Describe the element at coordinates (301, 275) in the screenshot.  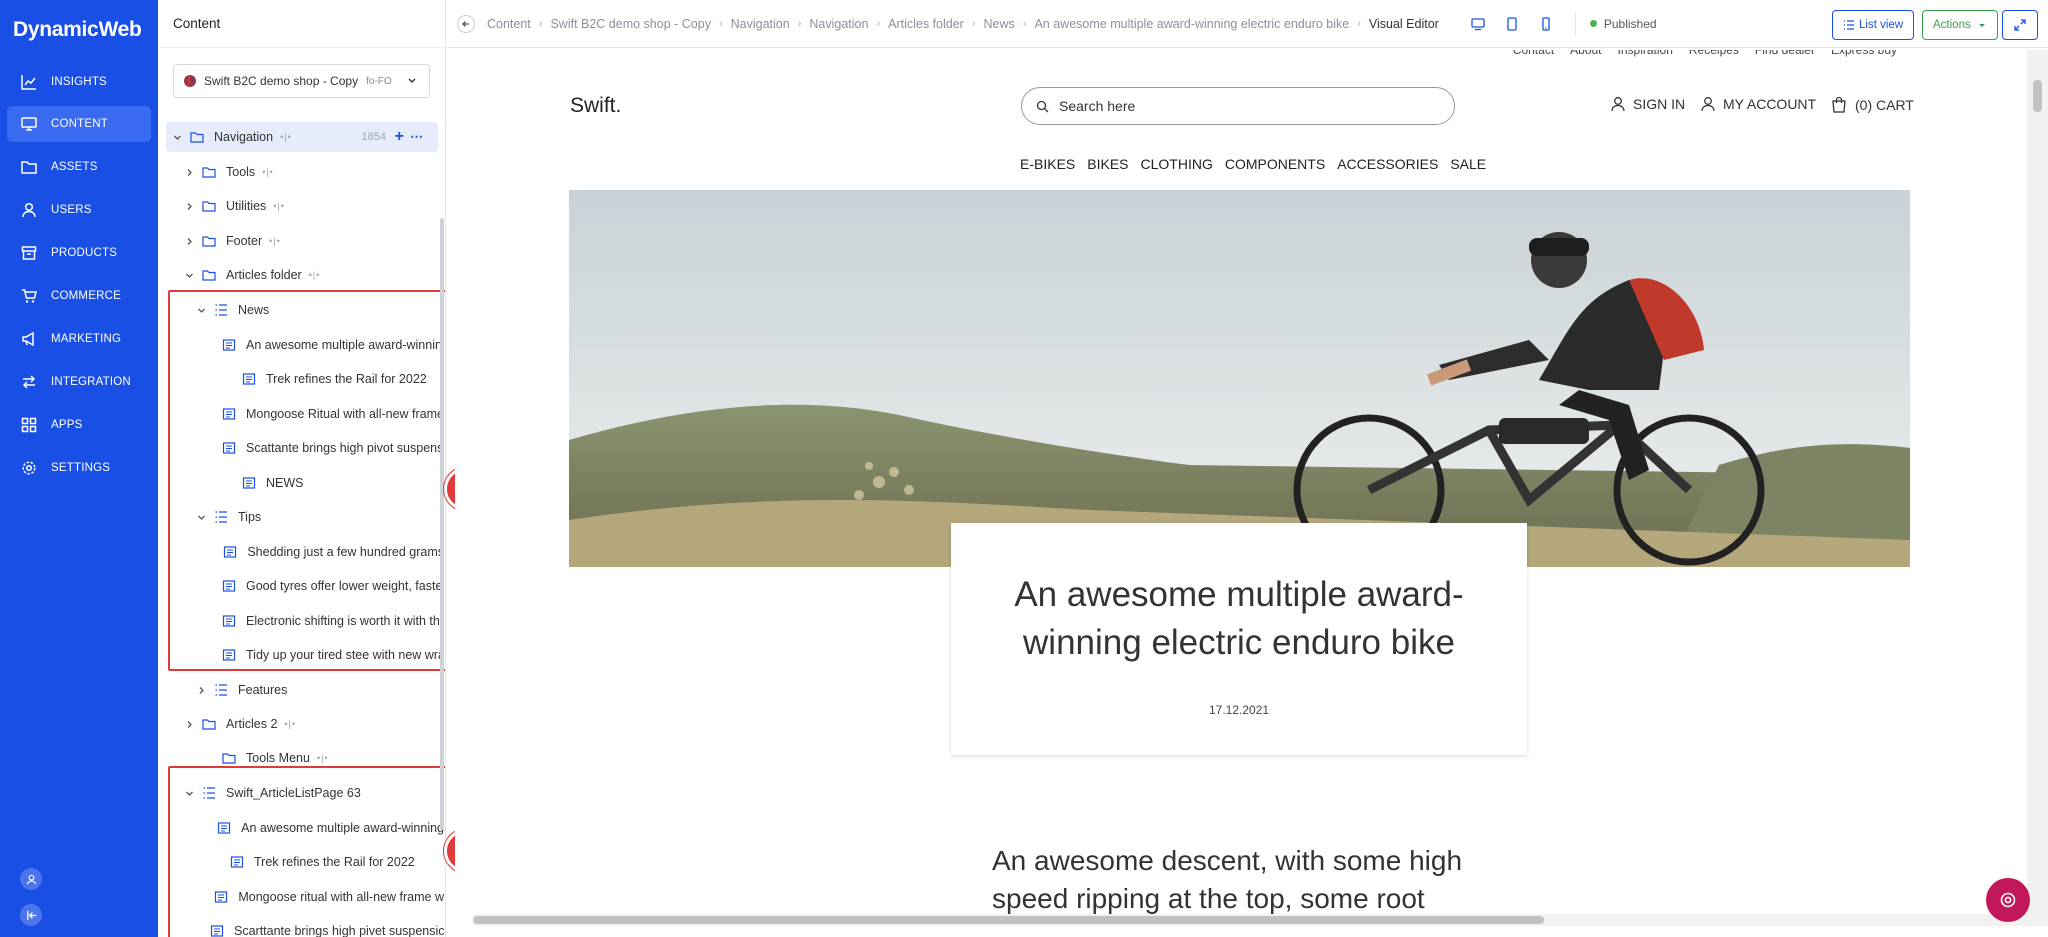
I see `tree-item: Articles folder •|•` at that location.